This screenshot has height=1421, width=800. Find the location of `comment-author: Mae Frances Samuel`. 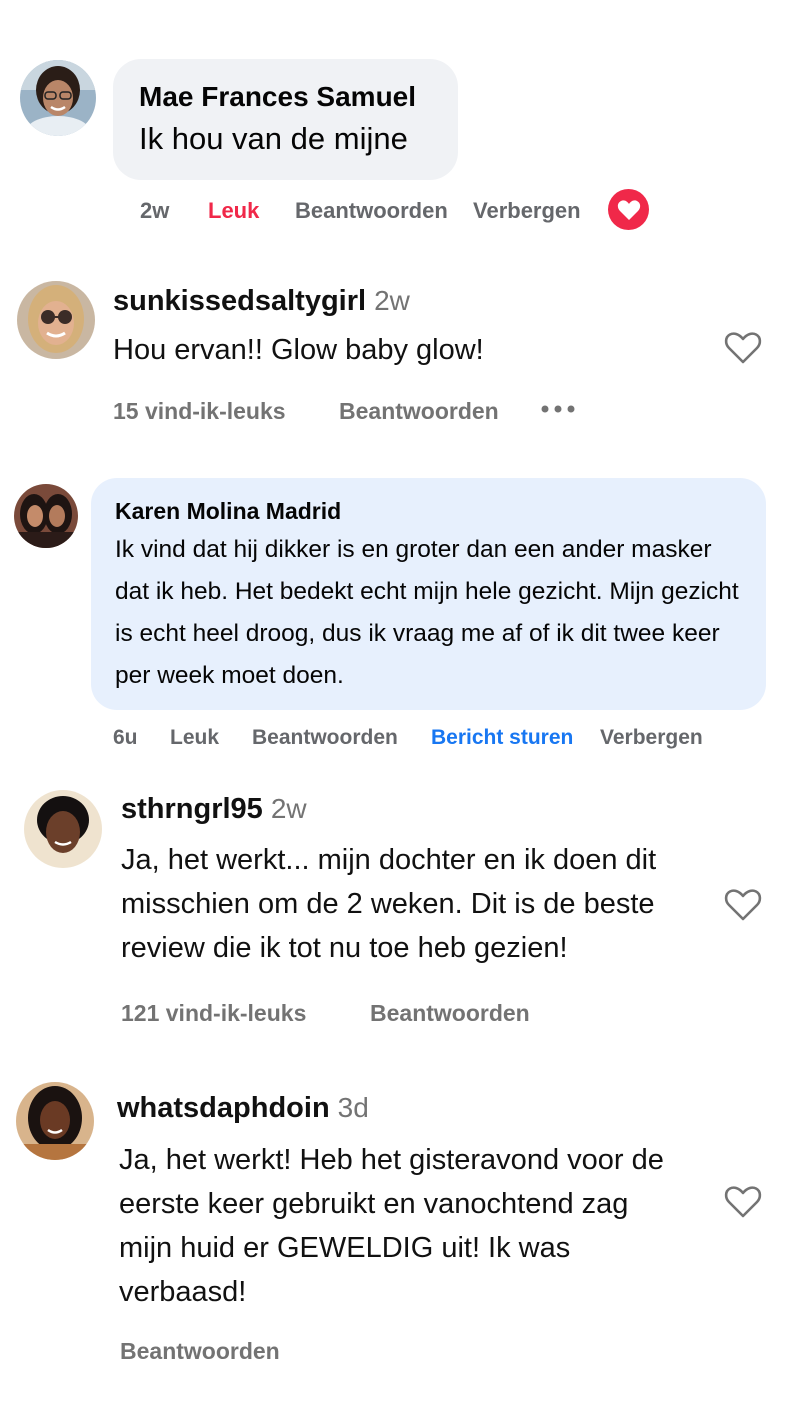

comment-author: Mae Frances Samuel is located at coordinates (285, 97).